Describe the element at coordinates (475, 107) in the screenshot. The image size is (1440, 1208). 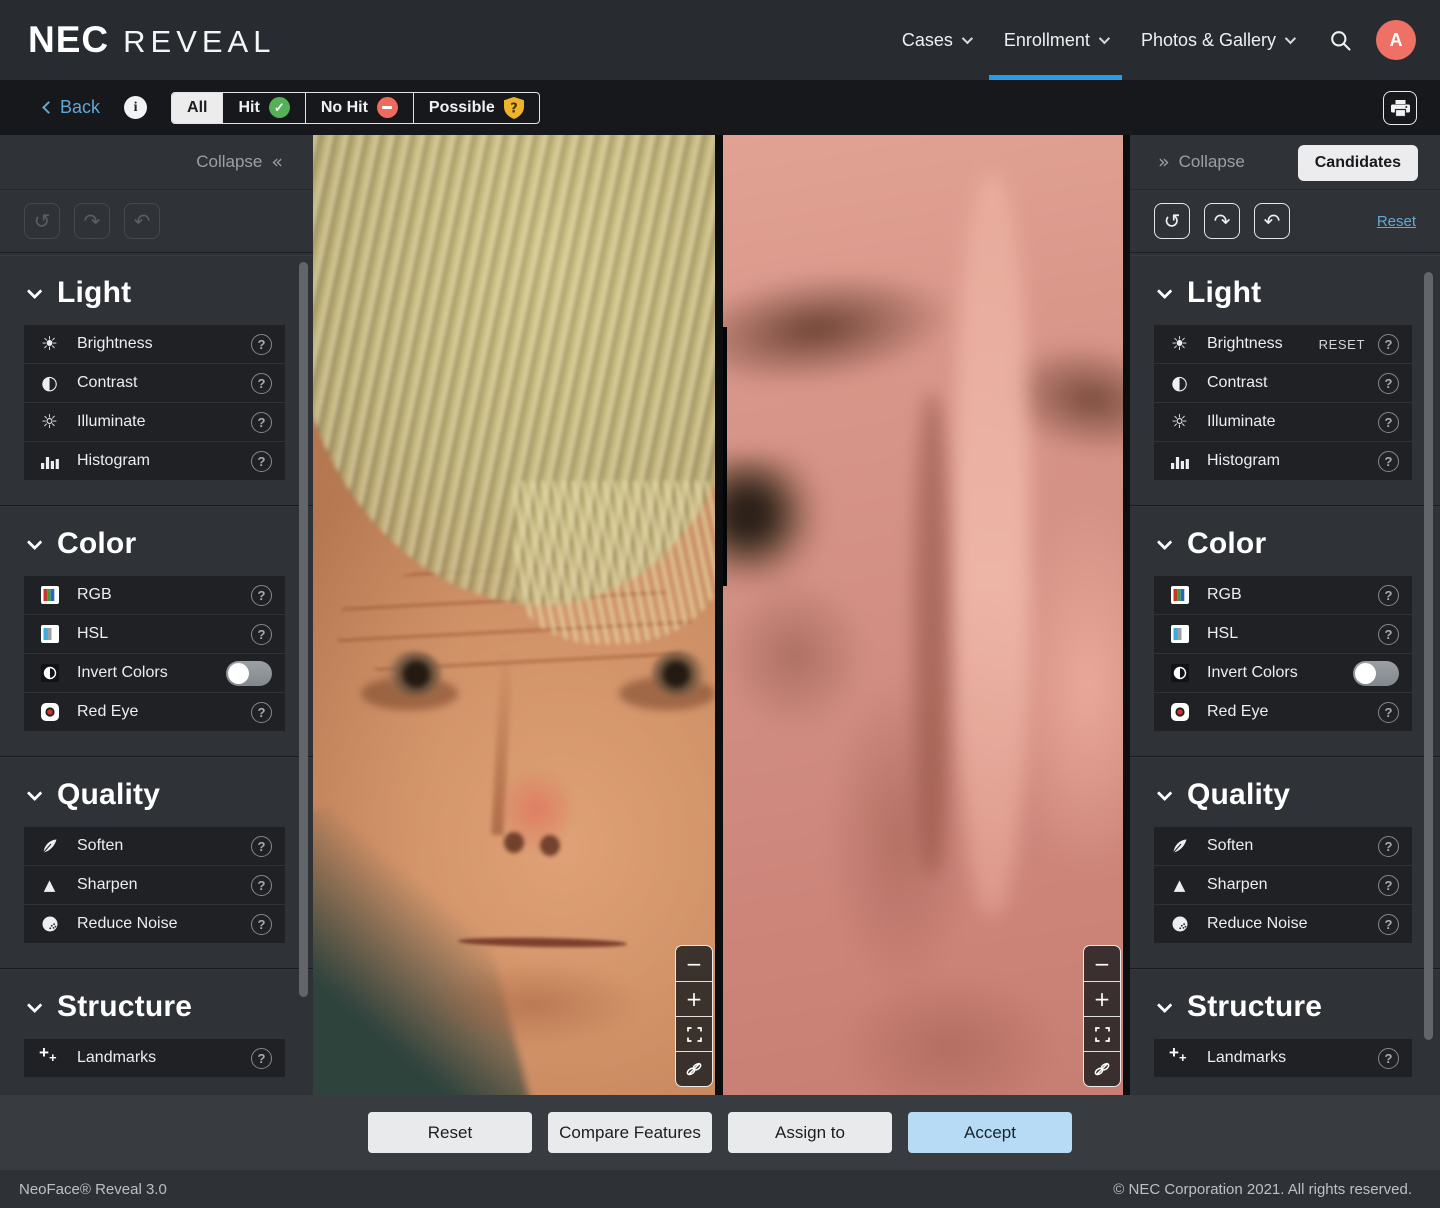
I see `tab-possible: Possible ?` at that location.